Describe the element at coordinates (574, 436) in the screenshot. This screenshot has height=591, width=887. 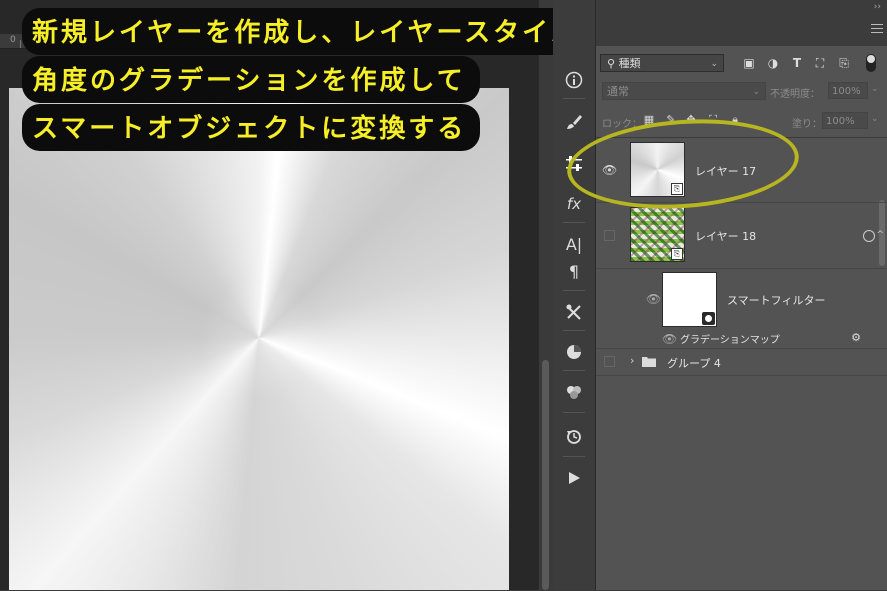
I see `history-icon` at that location.